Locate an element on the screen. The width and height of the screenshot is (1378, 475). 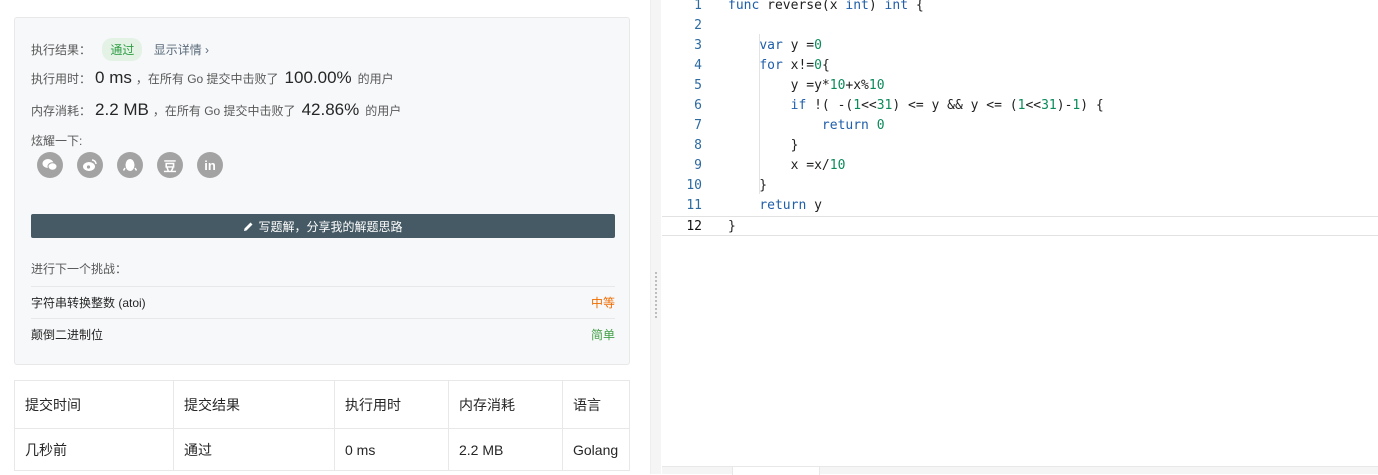
code-line: 7 return 0 is located at coordinates (1020, 126).